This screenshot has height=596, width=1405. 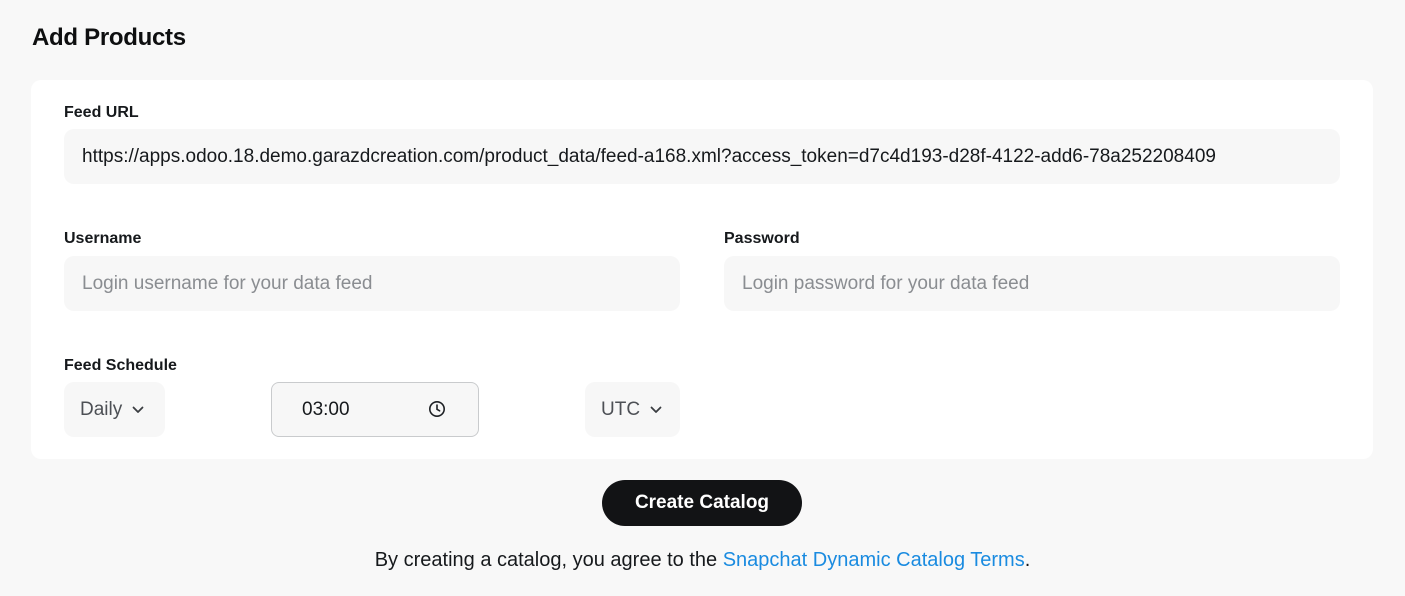 I want to click on username-label: Username, so click(x=103, y=238).